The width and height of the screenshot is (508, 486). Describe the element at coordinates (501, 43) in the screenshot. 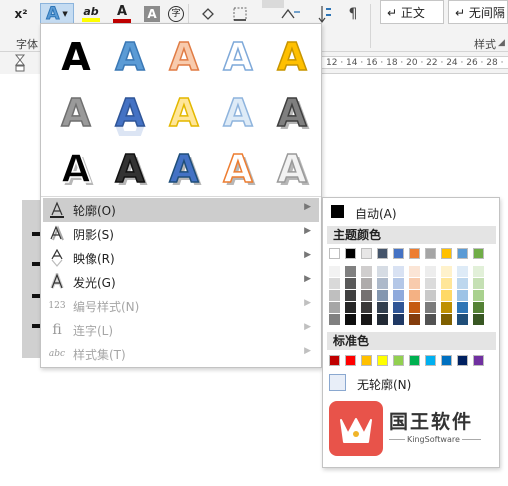

I see `styles-dialog-launcher-icon: ◢` at that location.